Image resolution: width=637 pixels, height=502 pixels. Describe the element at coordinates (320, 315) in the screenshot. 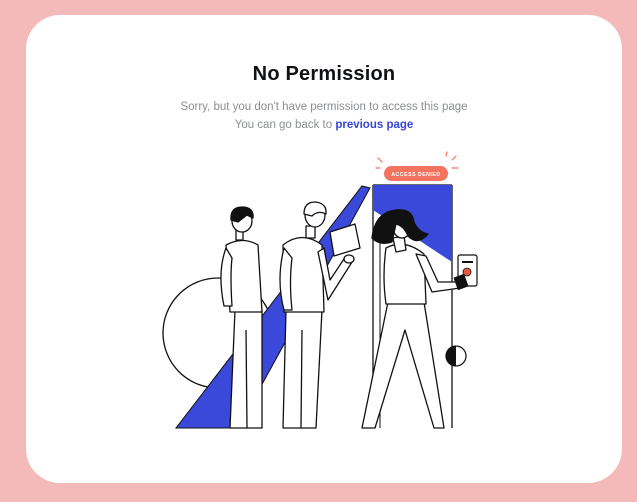

I see `person-middle` at that location.